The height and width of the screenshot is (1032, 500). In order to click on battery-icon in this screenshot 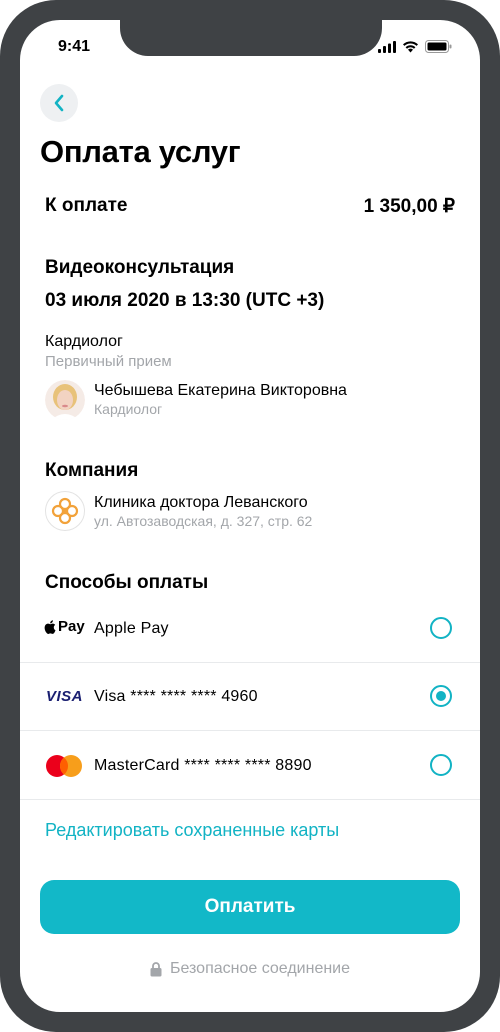, I will do `click(438, 46)`.